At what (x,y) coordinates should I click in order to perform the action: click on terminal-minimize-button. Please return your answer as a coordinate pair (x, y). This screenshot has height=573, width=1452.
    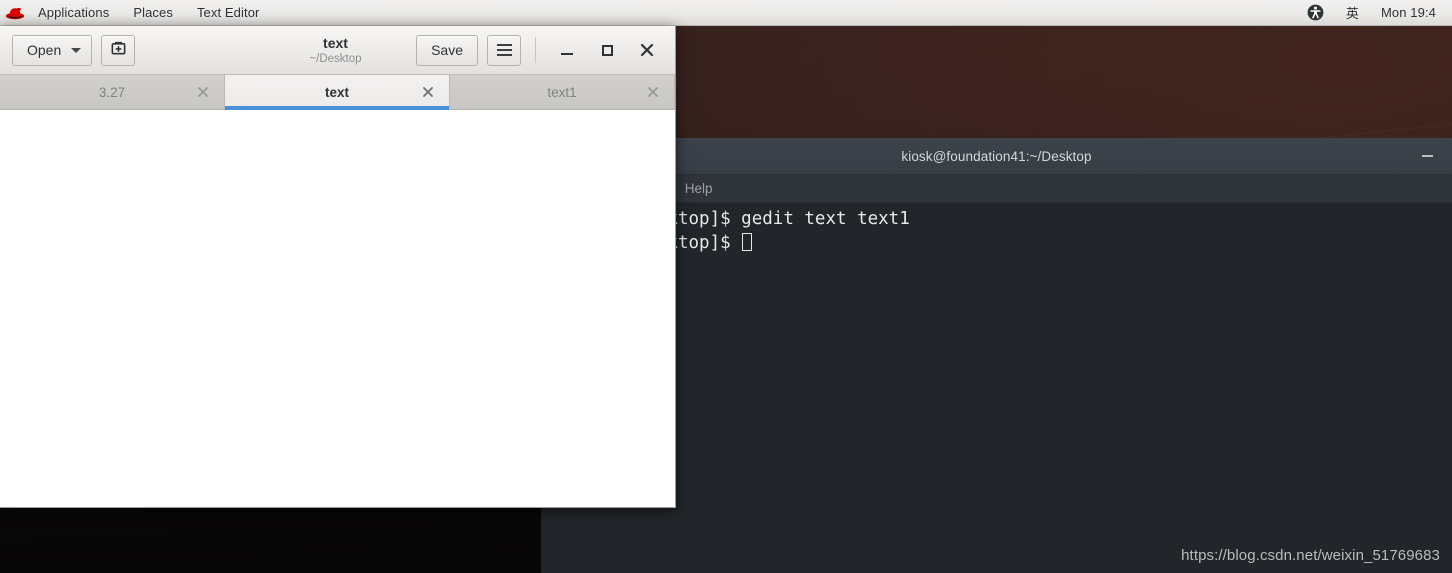
    Looking at the image, I should click on (1427, 156).